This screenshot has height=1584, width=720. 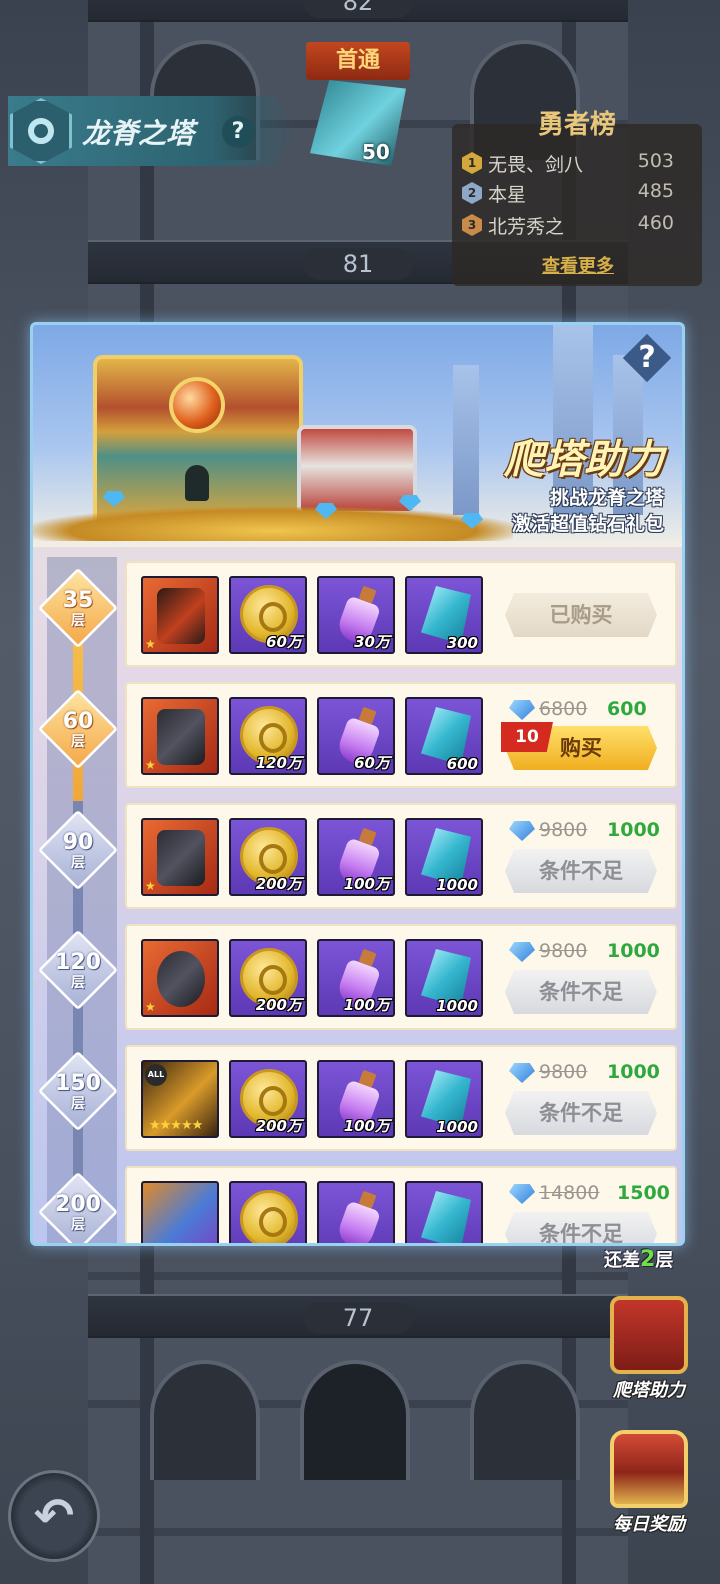 I want to click on modal-subtitle: 激活超值钻石礼包, so click(x=587, y=524).